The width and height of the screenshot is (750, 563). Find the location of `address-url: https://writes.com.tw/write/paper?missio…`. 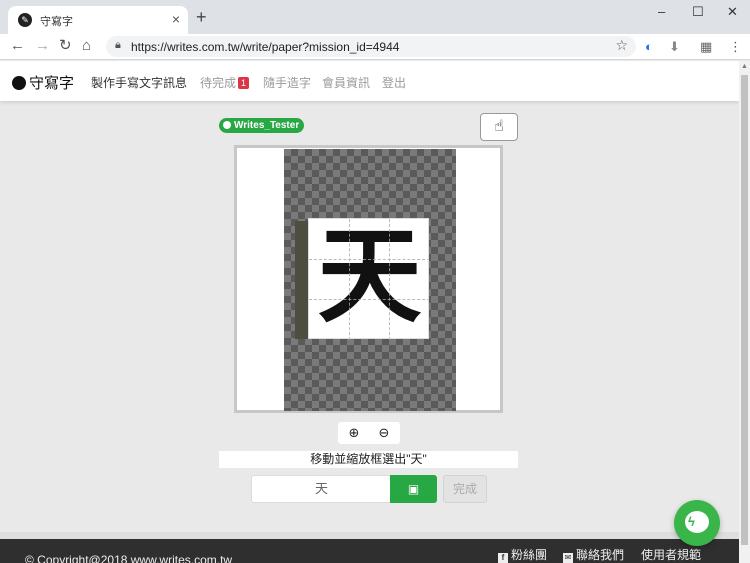

address-url: https://writes.com.tw/write/paper?missio… is located at coordinates (265, 47).